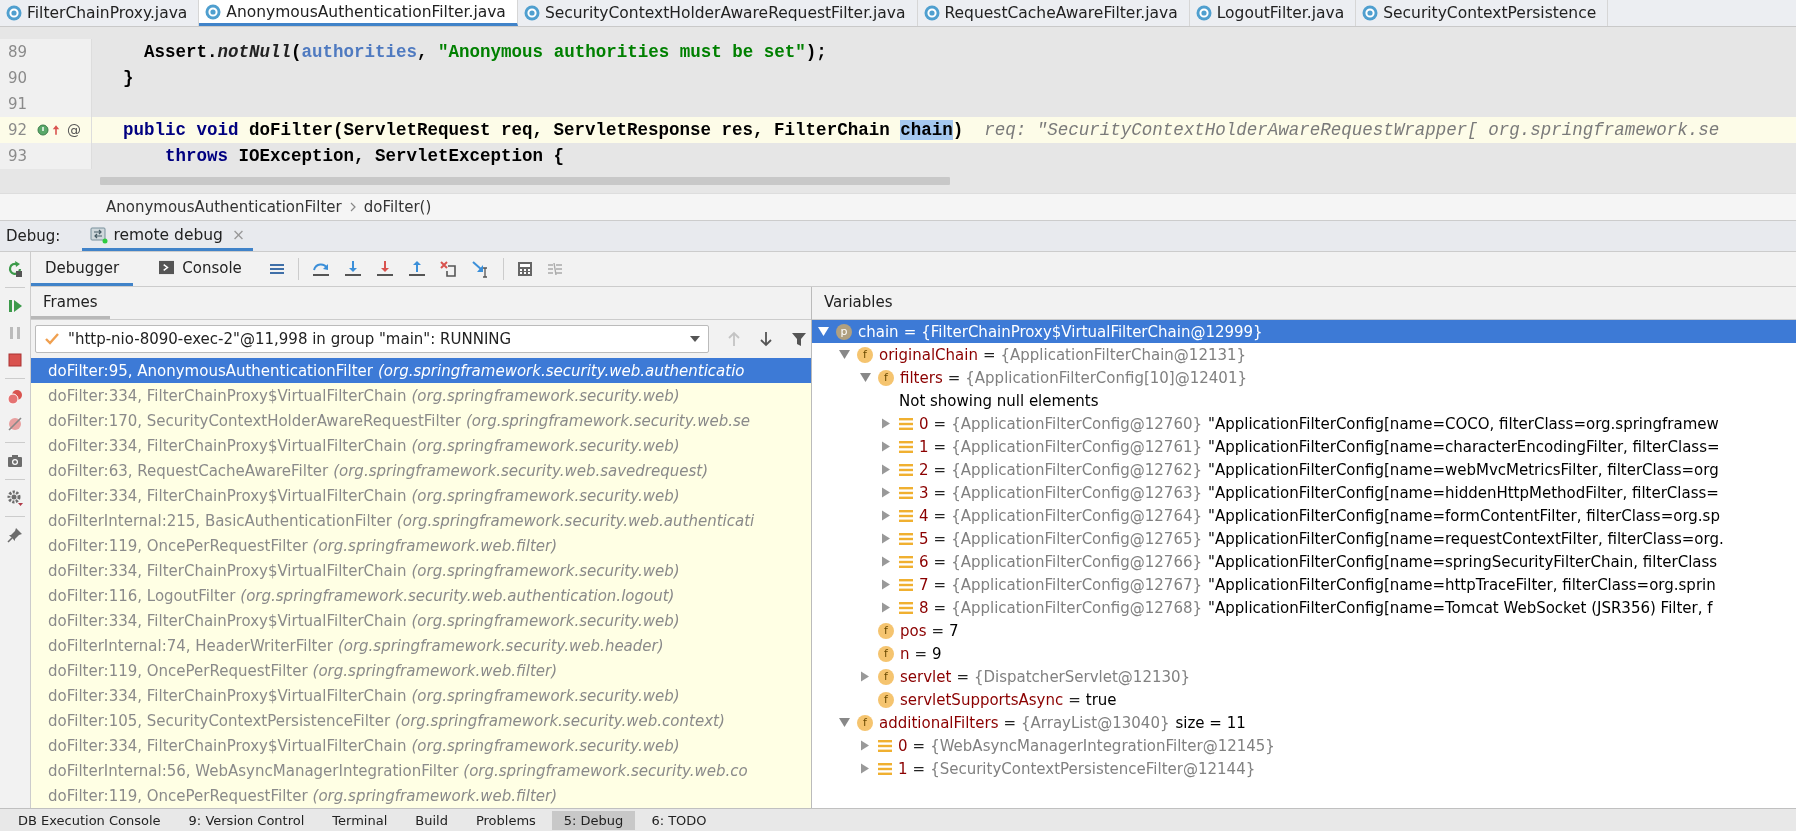 The image size is (1796, 831). I want to click on editor-tab: AnonymousAuthenticationFilter.java, so click(358, 13).